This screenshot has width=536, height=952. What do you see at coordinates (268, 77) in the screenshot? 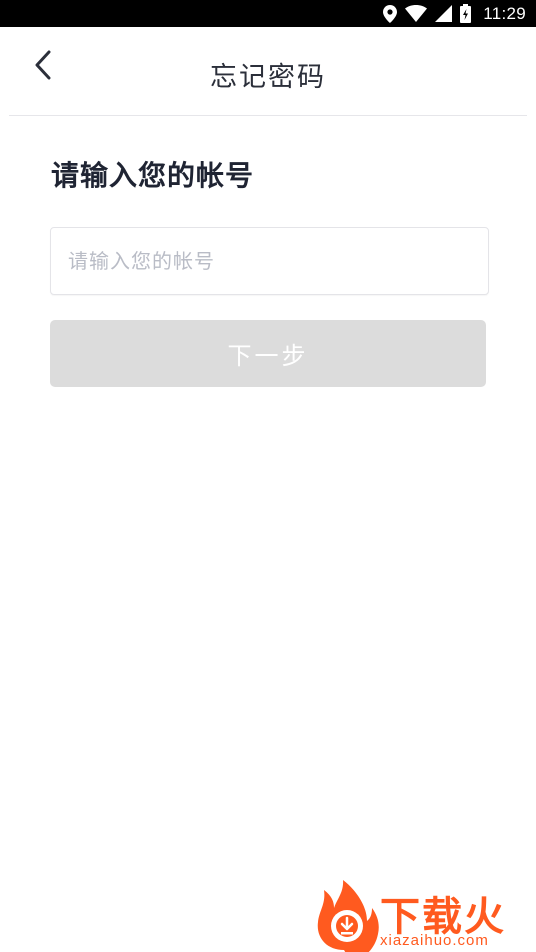
I see `page-title: 忘记密码` at bounding box center [268, 77].